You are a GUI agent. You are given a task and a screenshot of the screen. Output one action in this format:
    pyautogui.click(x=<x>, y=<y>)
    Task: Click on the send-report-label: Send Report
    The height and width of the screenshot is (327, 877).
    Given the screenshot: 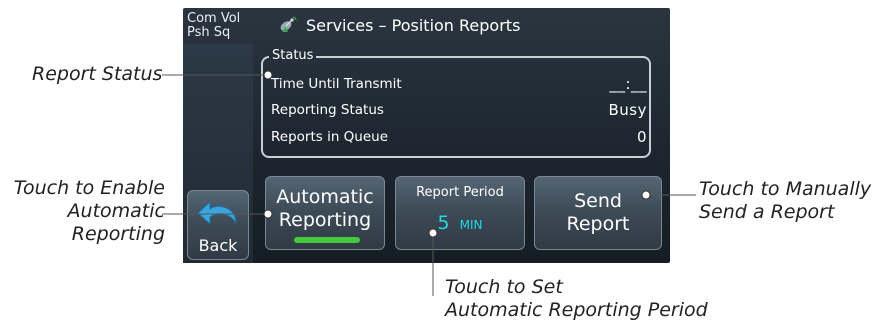 What is the action you would take?
    pyautogui.click(x=598, y=212)
    